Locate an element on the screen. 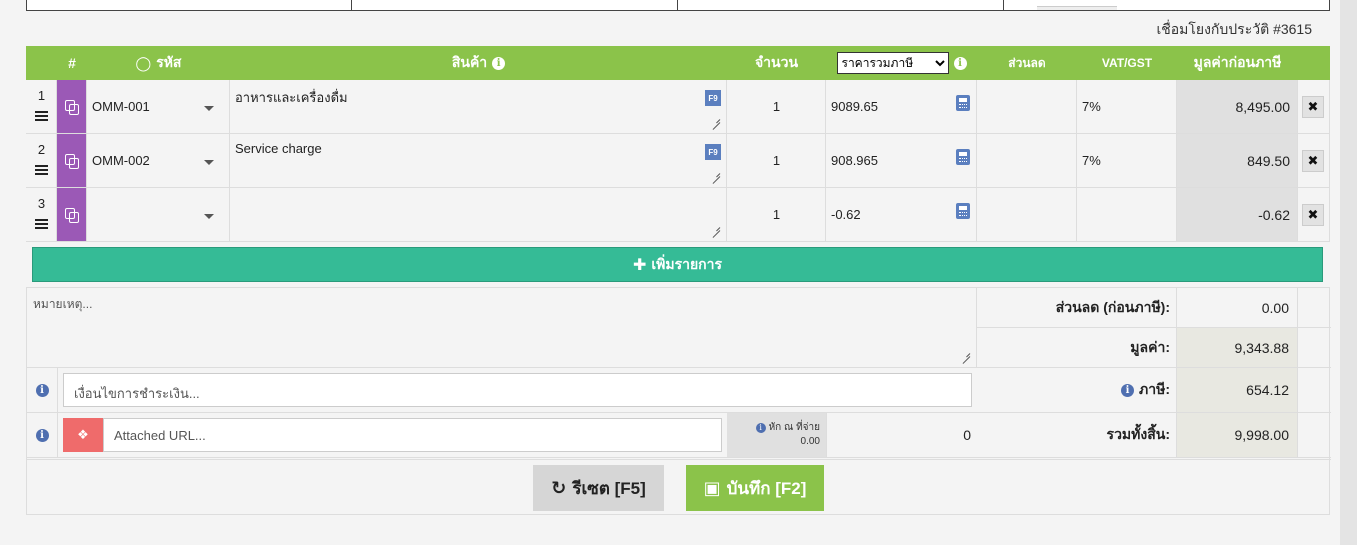  product-textarea is located at coordinates (478, 215).